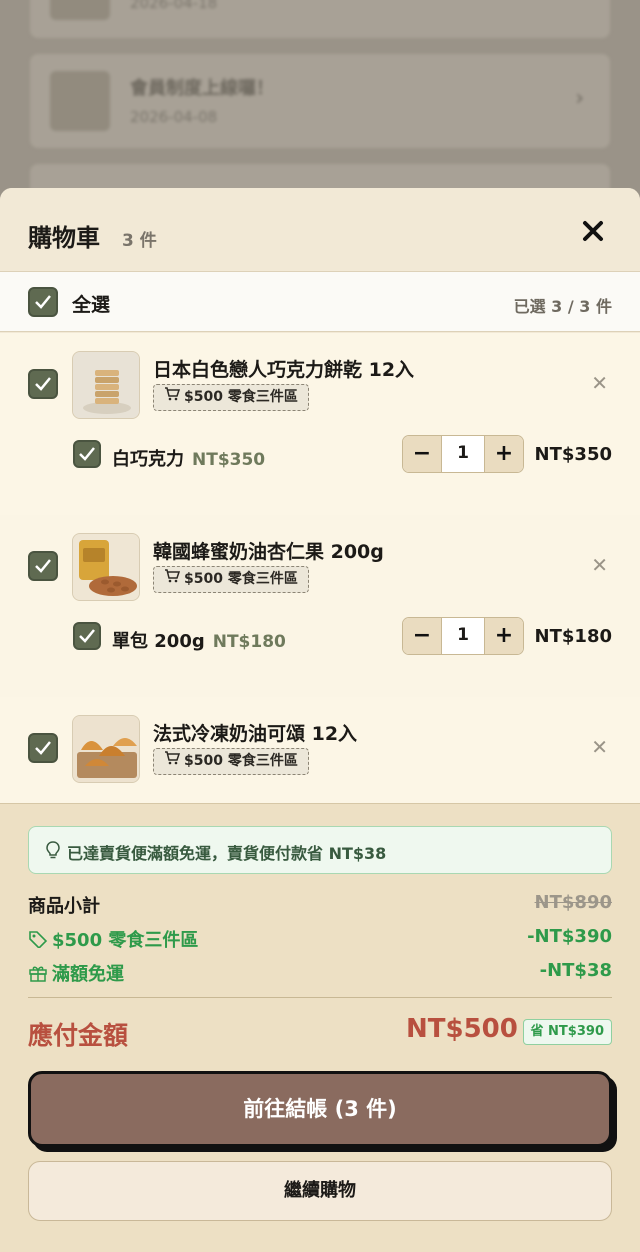 This screenshot has width=640, height=1252. I want to click on shipping-discount-label: 滿額免運, so click(76, 973).